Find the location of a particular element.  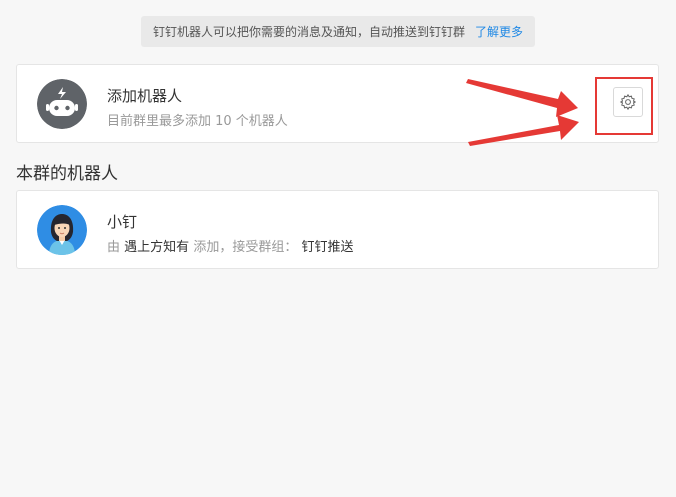

robot-meta: 由 遇上方知有 添加，接受群组： 钉钉推送 is located at coordinates (230, 245).